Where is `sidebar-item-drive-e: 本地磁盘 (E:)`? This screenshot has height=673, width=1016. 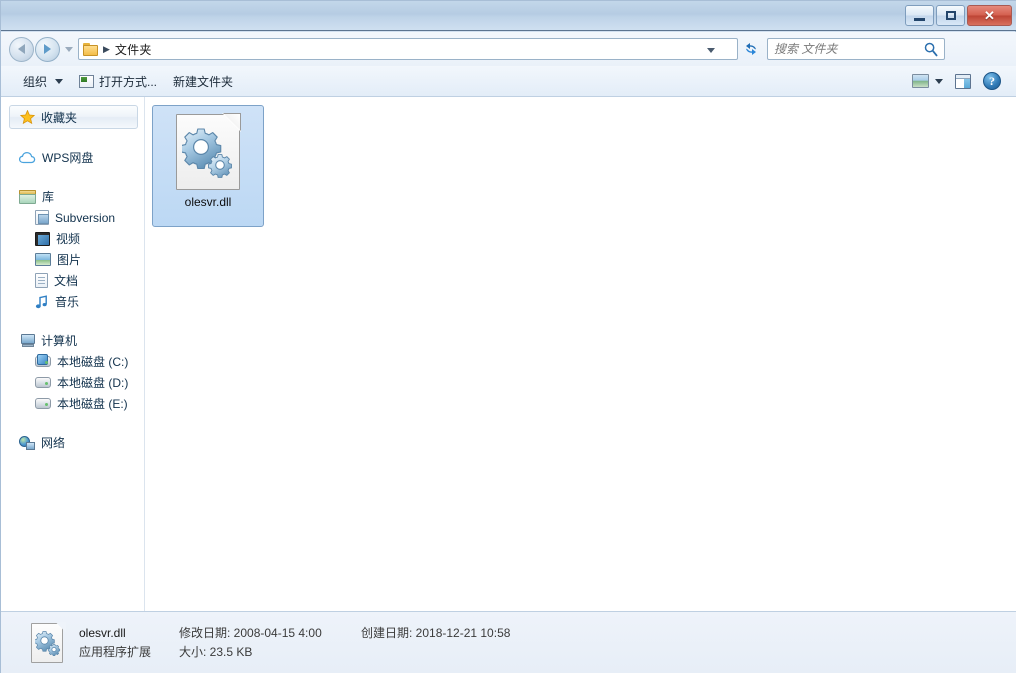
sidebar-item-drive-e: 本地磁盘 (E:) is located at coordinates (72, 403).